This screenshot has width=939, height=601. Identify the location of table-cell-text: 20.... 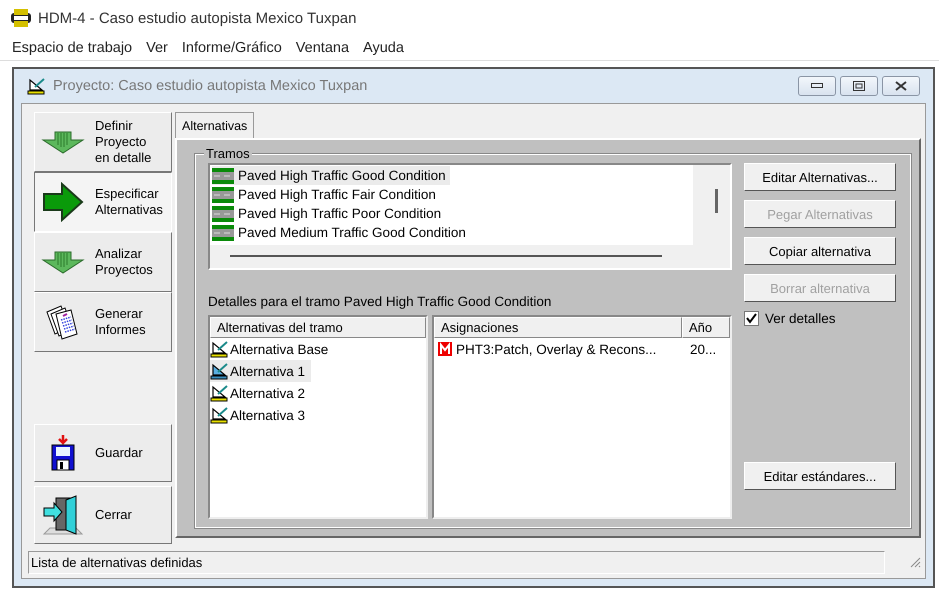
(704, 349).